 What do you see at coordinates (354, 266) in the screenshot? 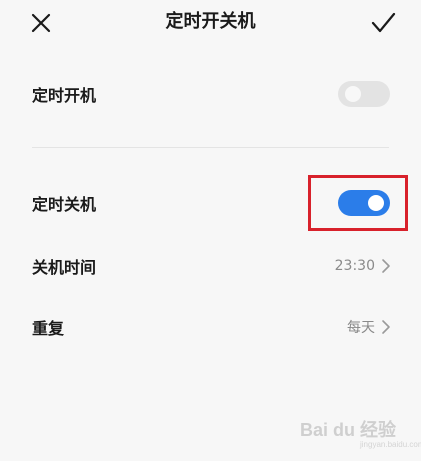
I see `shutdown-time-value: 23:30` at bounding box center [354, 266].